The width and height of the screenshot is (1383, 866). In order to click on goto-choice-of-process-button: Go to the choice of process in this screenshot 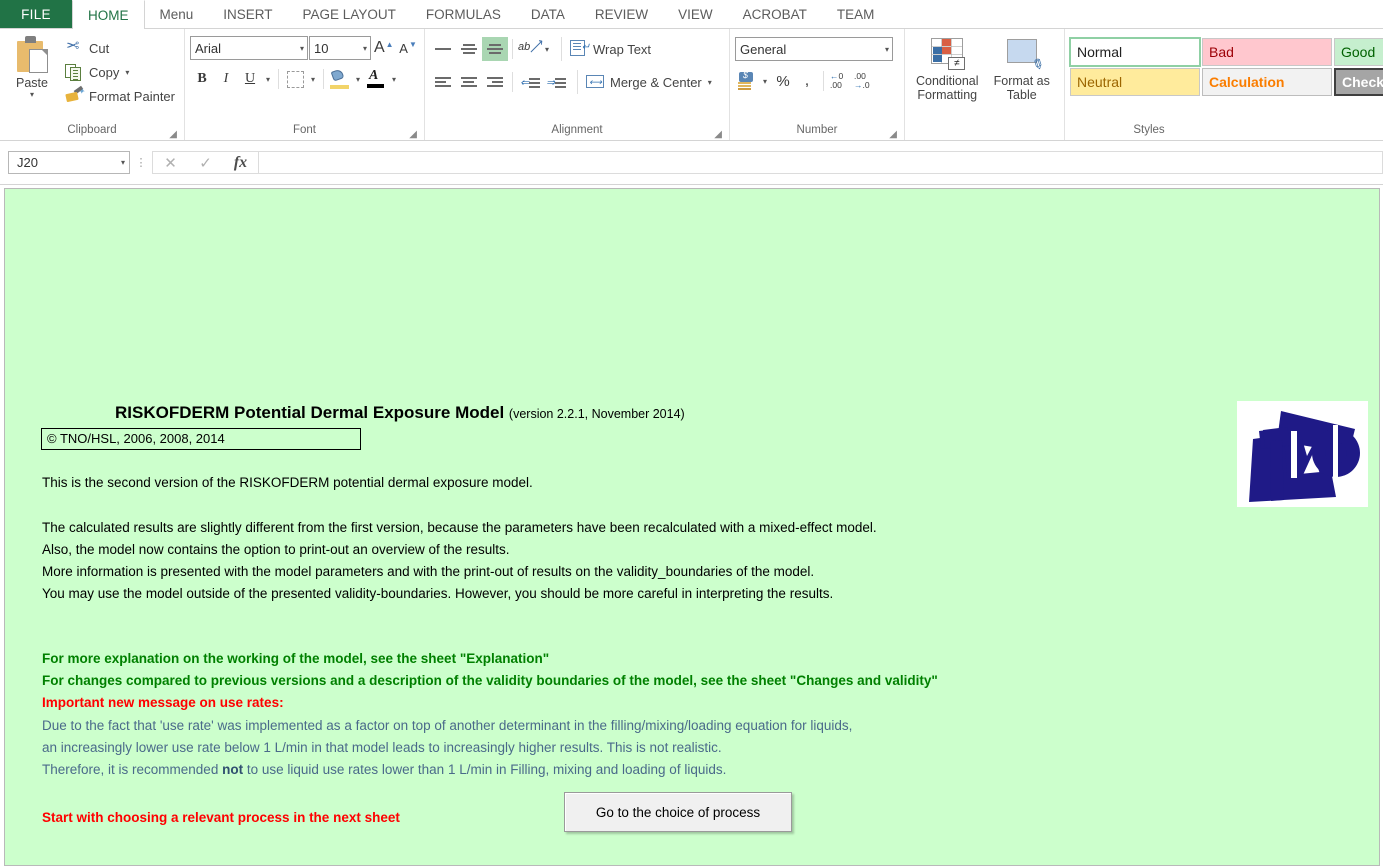, I will do `click(678, 812)`.